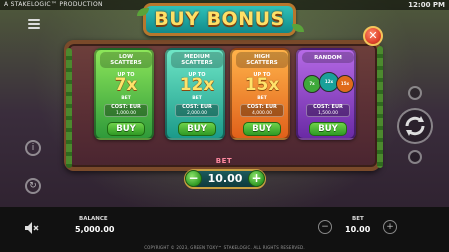  I want to click on multiplier: 7x, so click(126, 85).